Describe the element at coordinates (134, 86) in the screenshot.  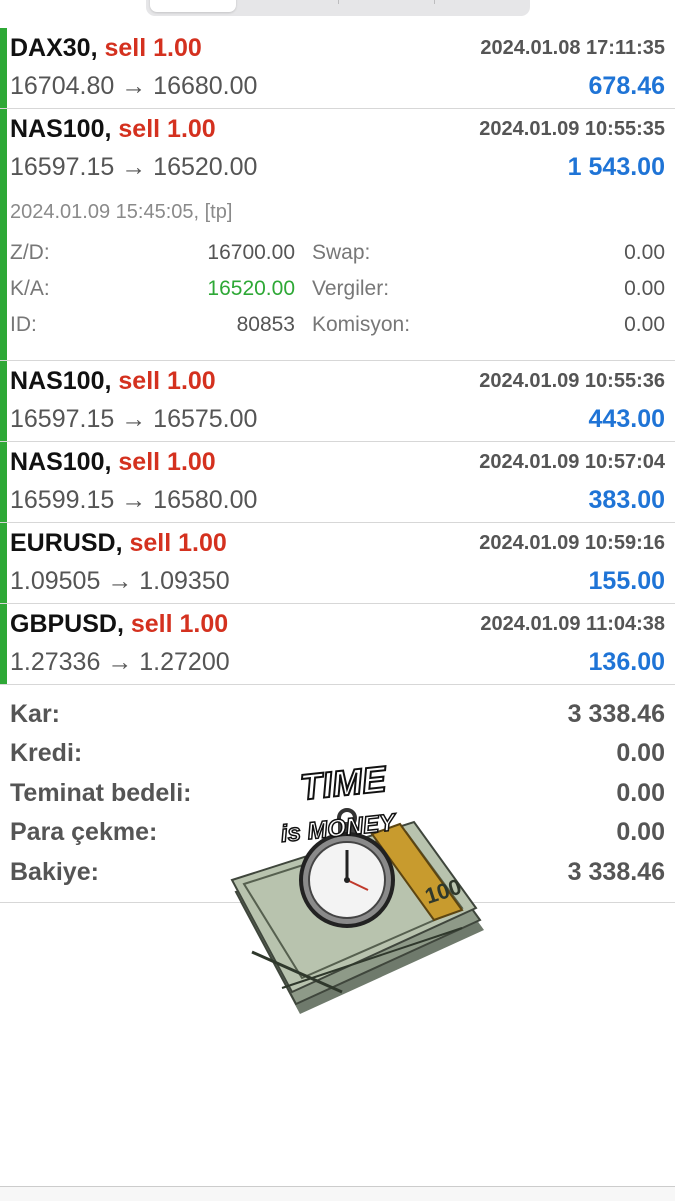
I see `trade-prices: 16704.80 → 16680.00` at that location.